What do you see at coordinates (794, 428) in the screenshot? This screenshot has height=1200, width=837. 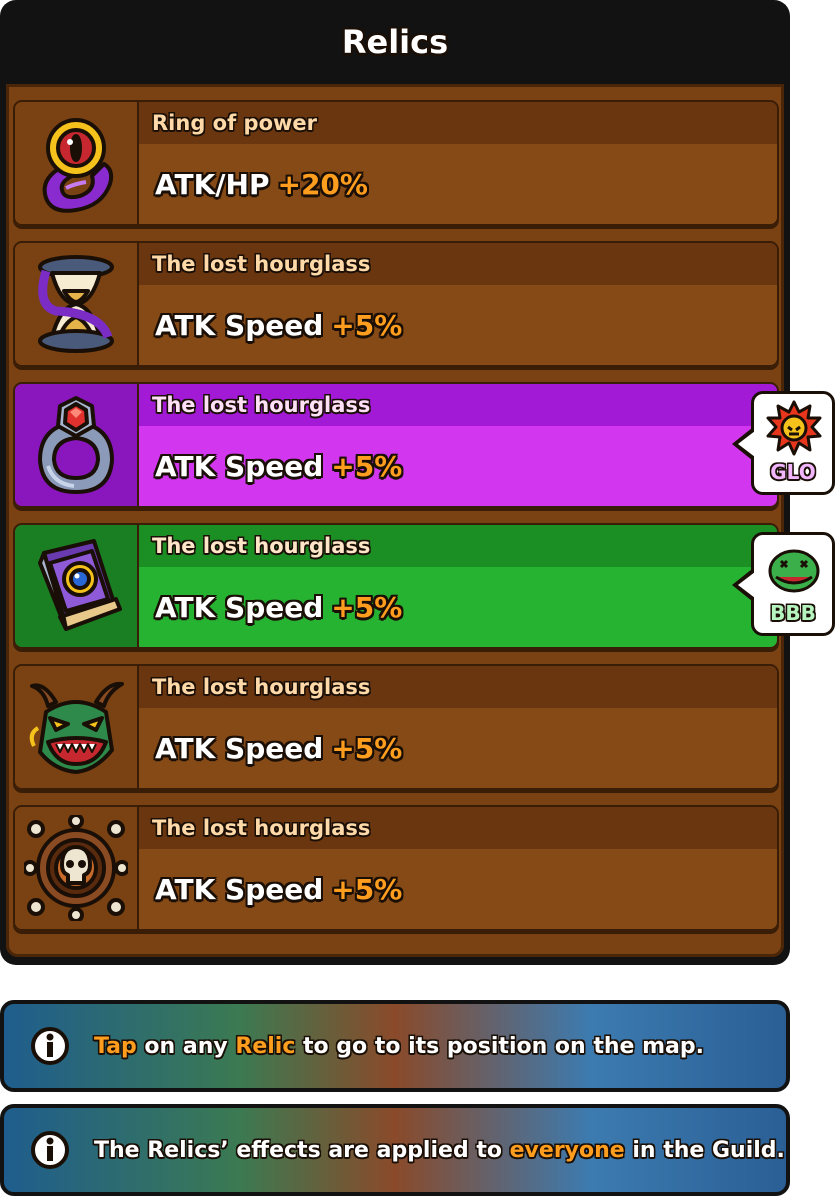 I see `spiky-emblem-icon` at bounding box center [794, 428].